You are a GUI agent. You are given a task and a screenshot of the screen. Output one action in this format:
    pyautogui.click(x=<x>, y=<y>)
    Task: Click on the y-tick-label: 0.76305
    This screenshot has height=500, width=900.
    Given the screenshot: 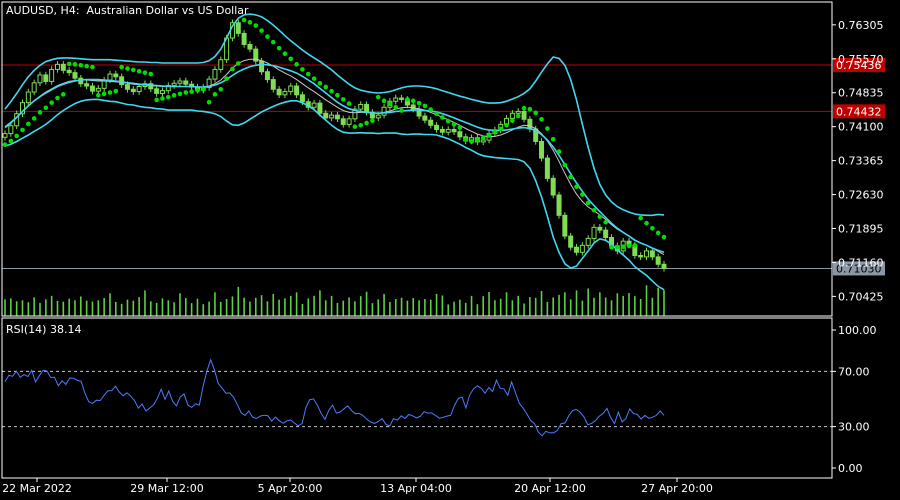 What is the action you would take?
    pyautogui.click(x=861, y=25)
    